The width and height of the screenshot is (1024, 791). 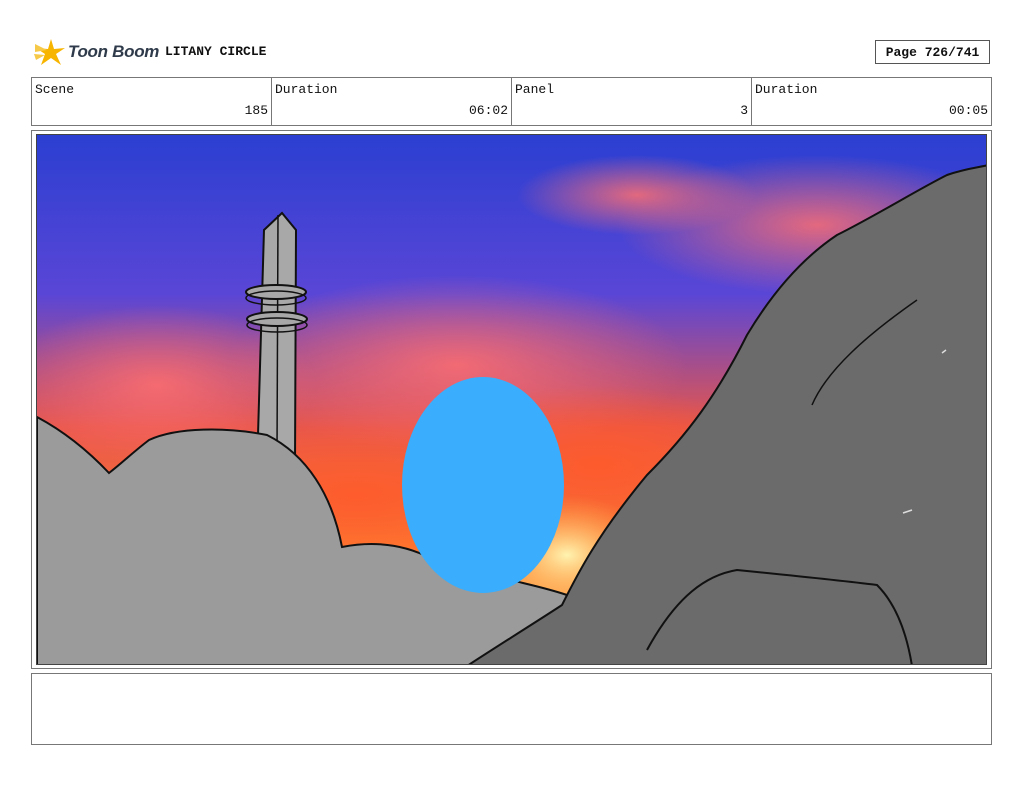 What do you see at coordinates (786, 89) in the screenshot?
I see `panel-duration-label: Duration` at bounding box center [786, 89].